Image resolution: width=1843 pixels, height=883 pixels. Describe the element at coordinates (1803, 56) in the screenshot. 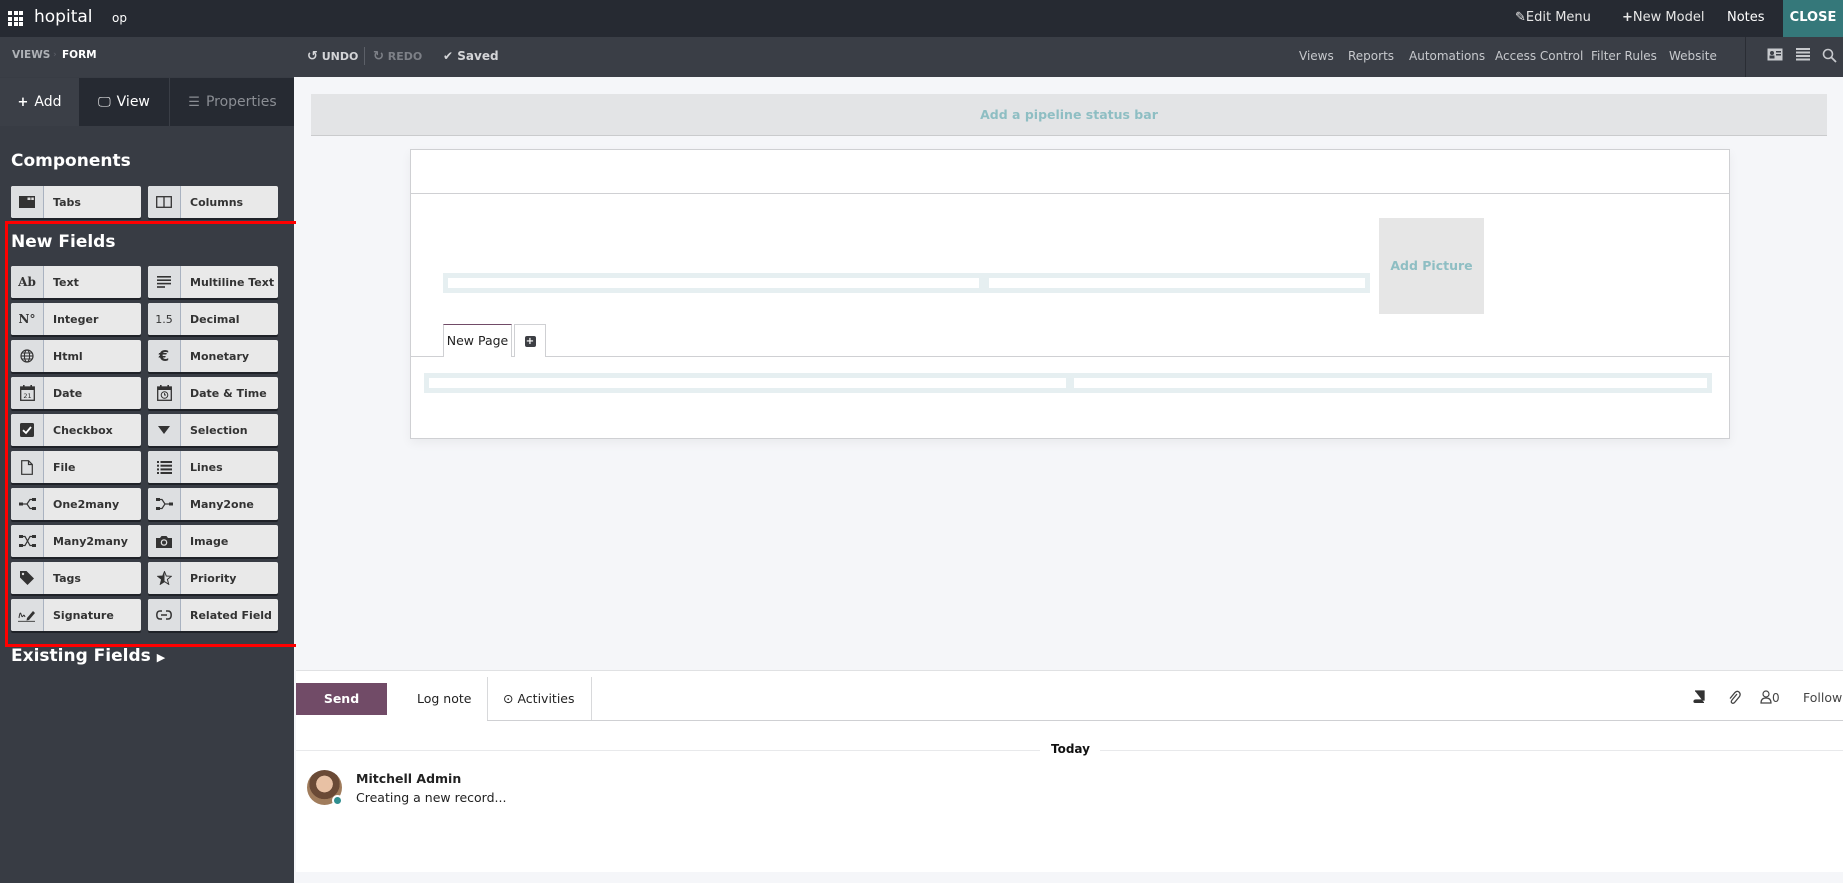

I see `list-view-icon` at that location.